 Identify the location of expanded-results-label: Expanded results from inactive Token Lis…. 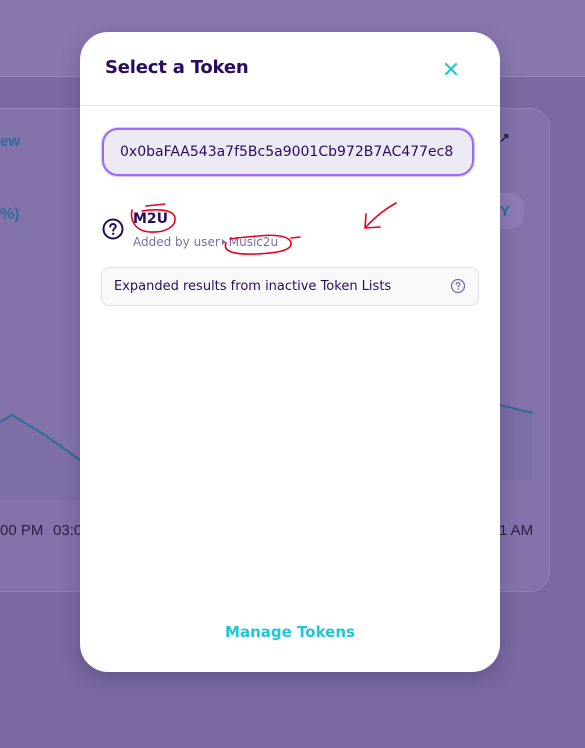
(253, 286).